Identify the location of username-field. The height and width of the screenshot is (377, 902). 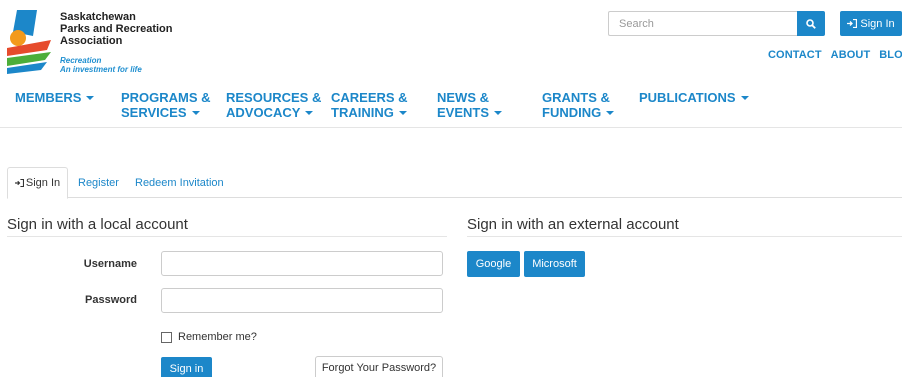
(302, 263).